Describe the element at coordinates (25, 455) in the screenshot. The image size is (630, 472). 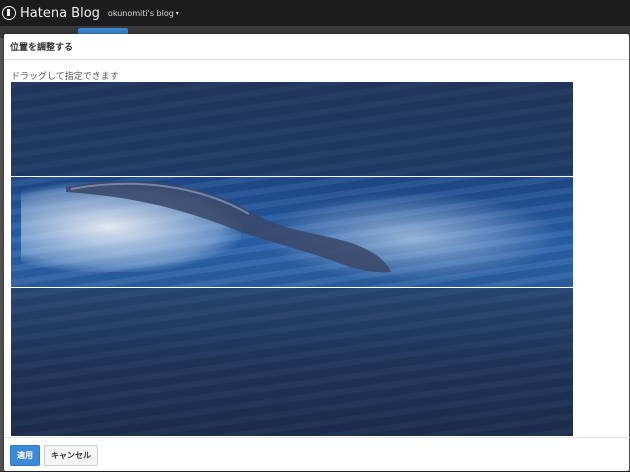
I see `apply-button: 適用` at that location.